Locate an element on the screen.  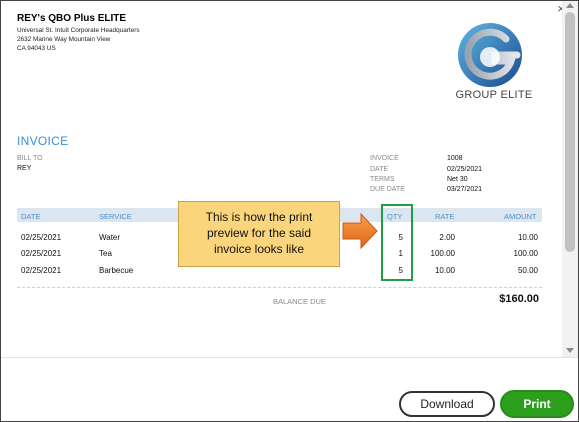
column-header-rate: RATE is located at coordinates (445, 216).